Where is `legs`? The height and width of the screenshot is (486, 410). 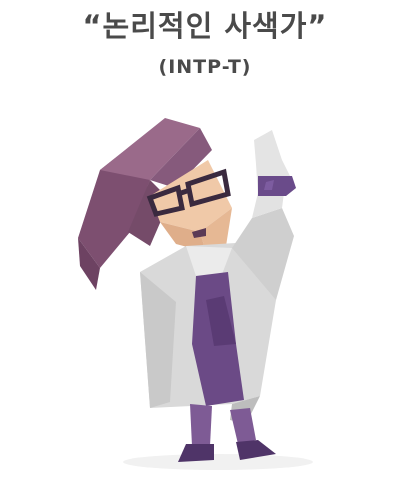
legs is located at coordinates (223, 425).